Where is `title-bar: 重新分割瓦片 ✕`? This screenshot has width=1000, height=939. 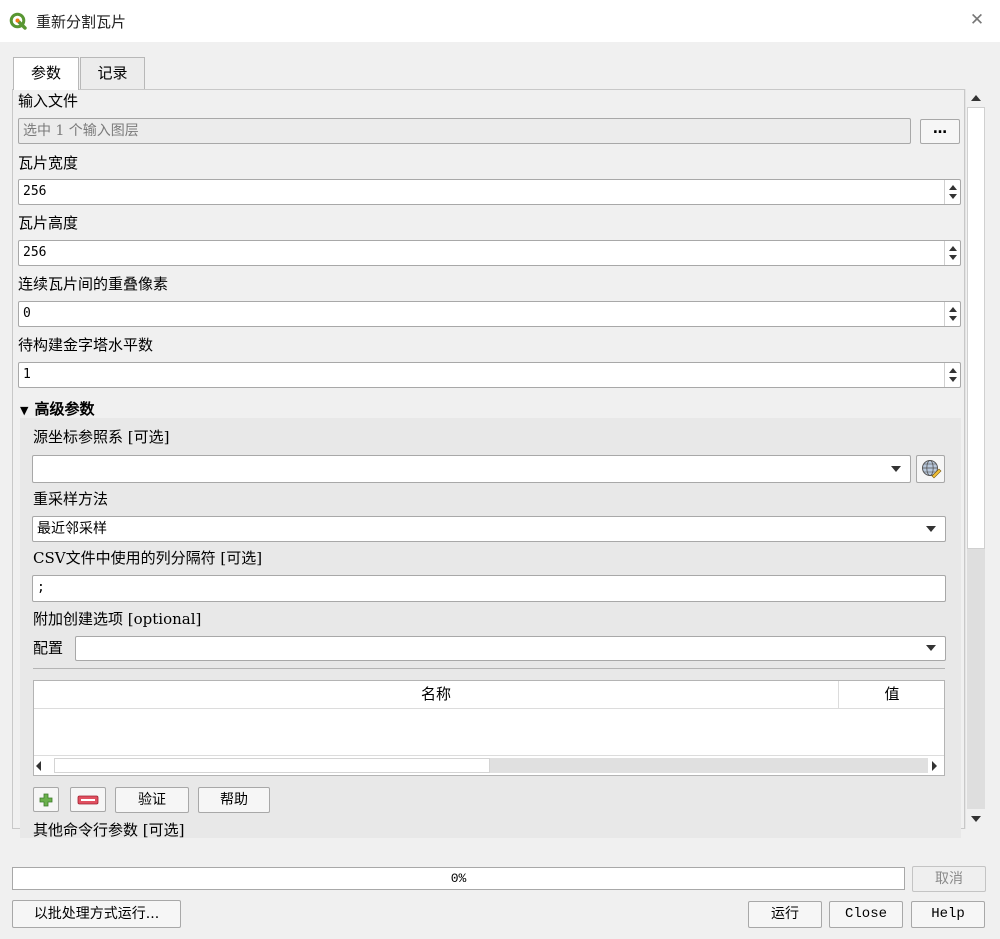 title-bar: 重新分割瓦片 ✕ is located at coordinates (500, 21).